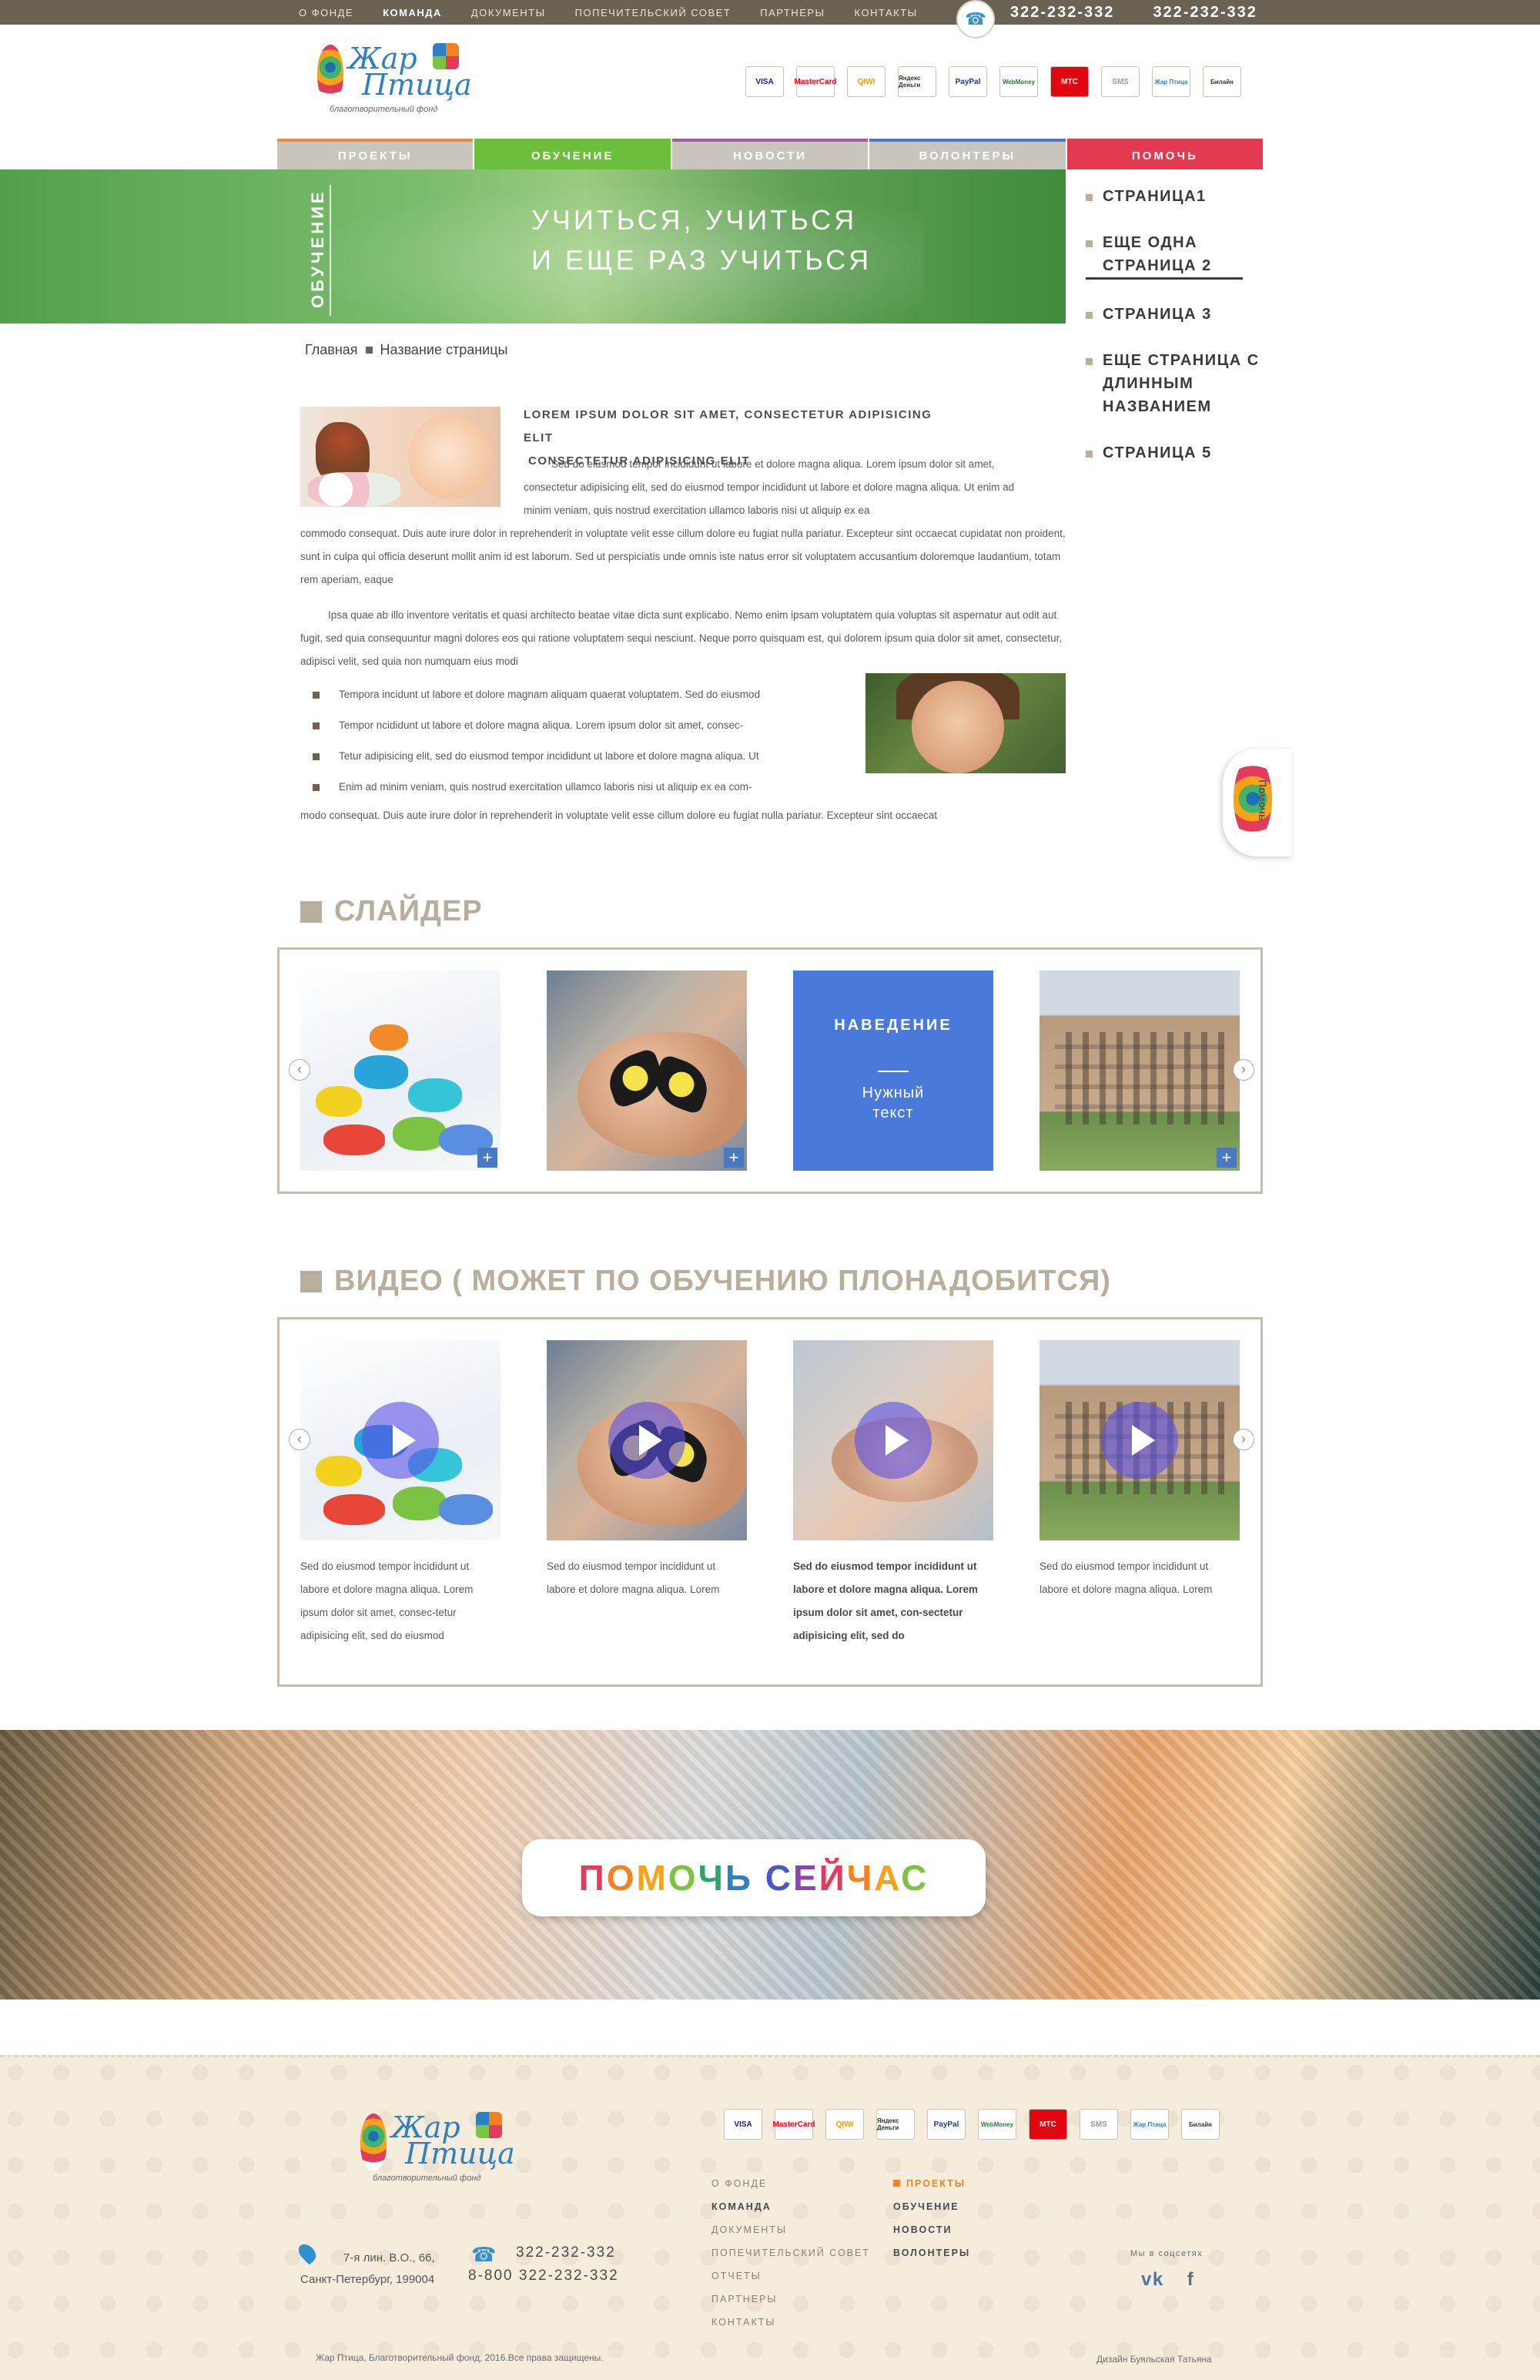  What do you see at coordinates (790, 2206) in the screenshot?
I see `footer-link-team: КОМАНДА` at bounding box center [790, 2206].